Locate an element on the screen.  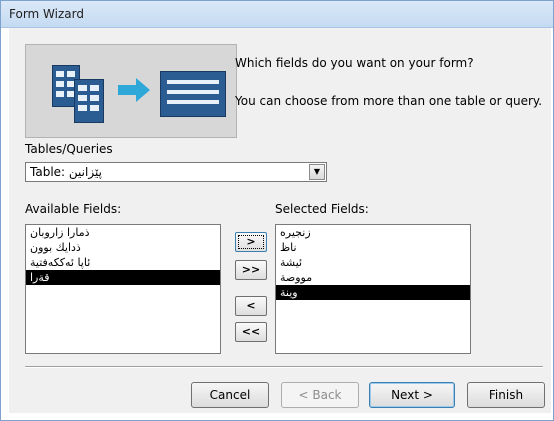
wizard-prompt: Which fields do you want on your form? is located at coordinates (354, 63).